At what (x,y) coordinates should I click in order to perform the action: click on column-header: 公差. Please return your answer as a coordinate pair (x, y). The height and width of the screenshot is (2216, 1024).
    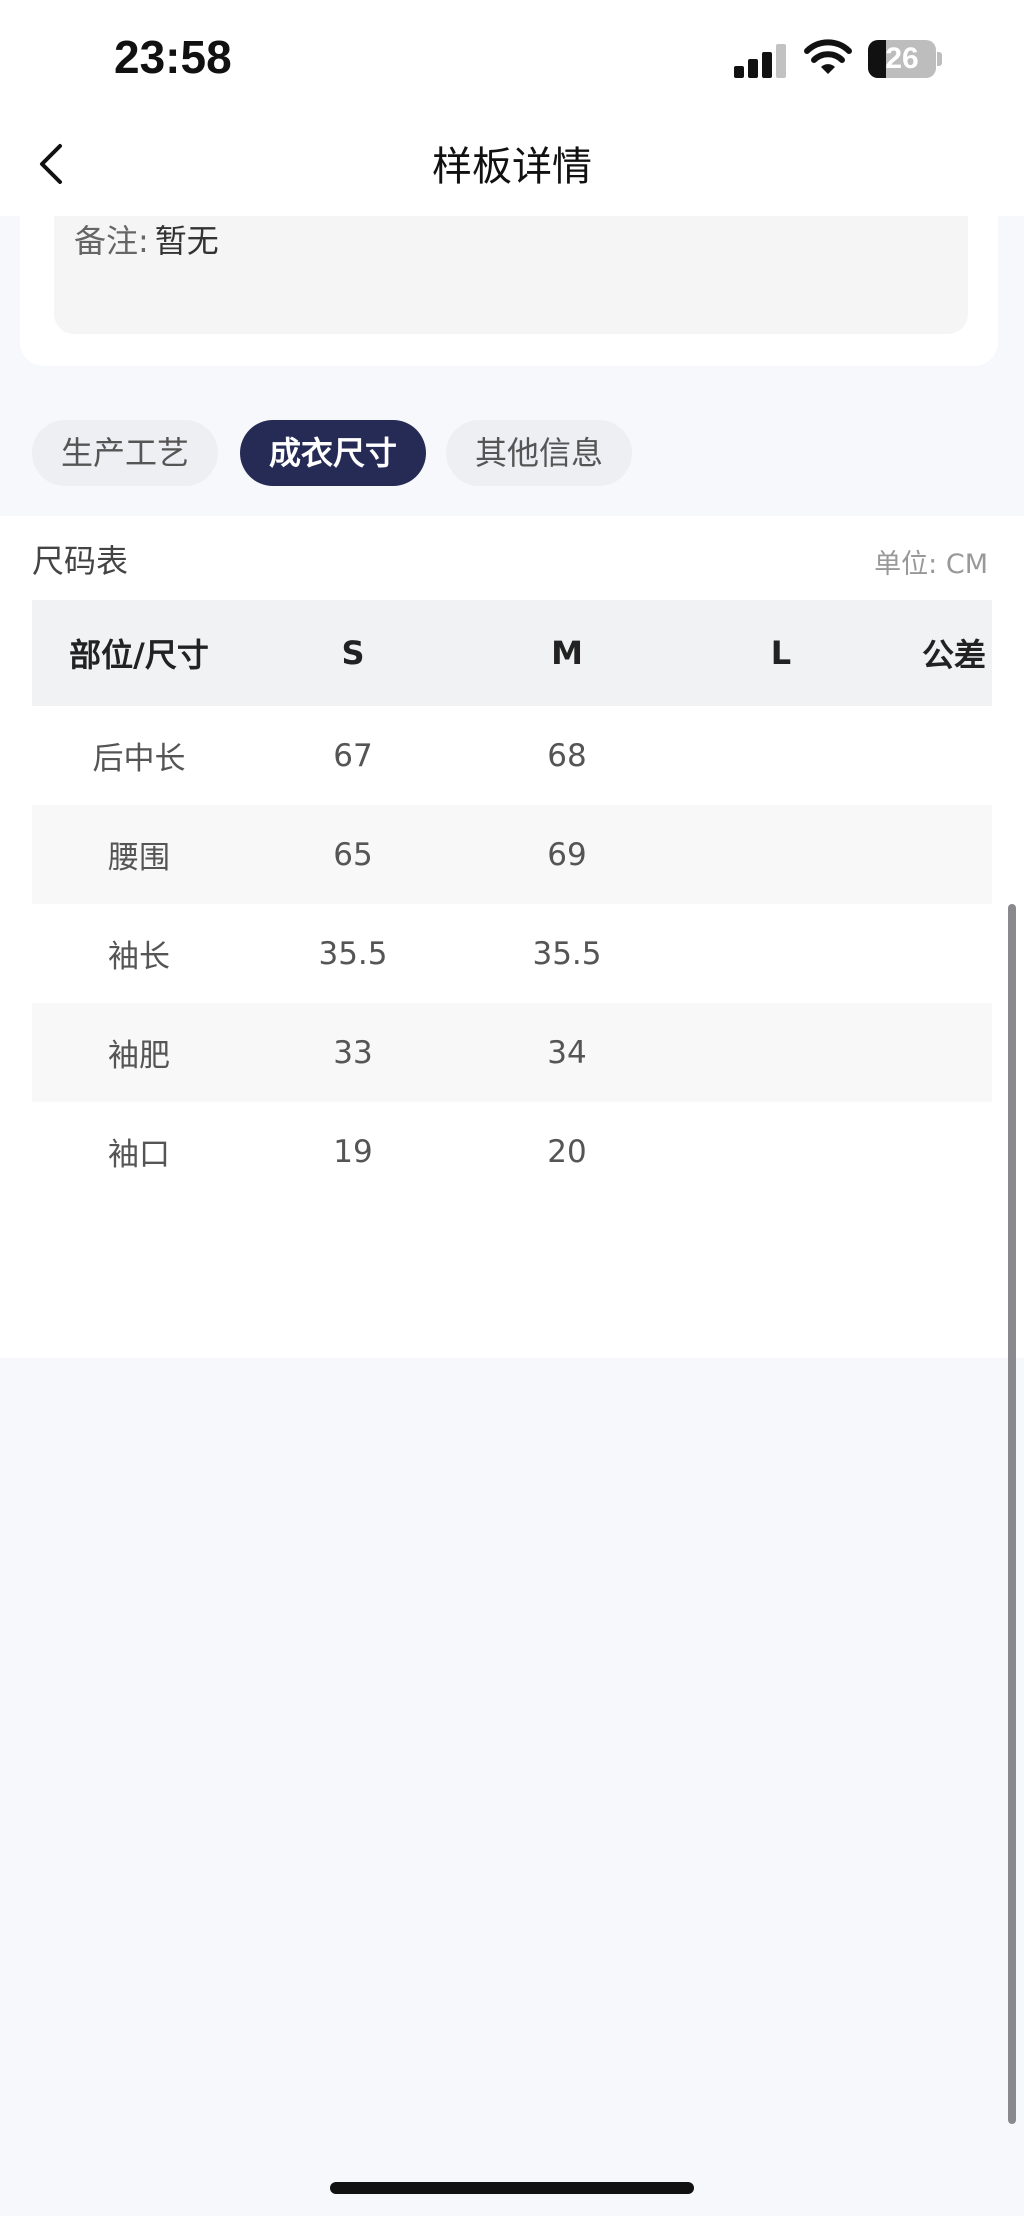
    Looking at the image, I should click on (954, 655).